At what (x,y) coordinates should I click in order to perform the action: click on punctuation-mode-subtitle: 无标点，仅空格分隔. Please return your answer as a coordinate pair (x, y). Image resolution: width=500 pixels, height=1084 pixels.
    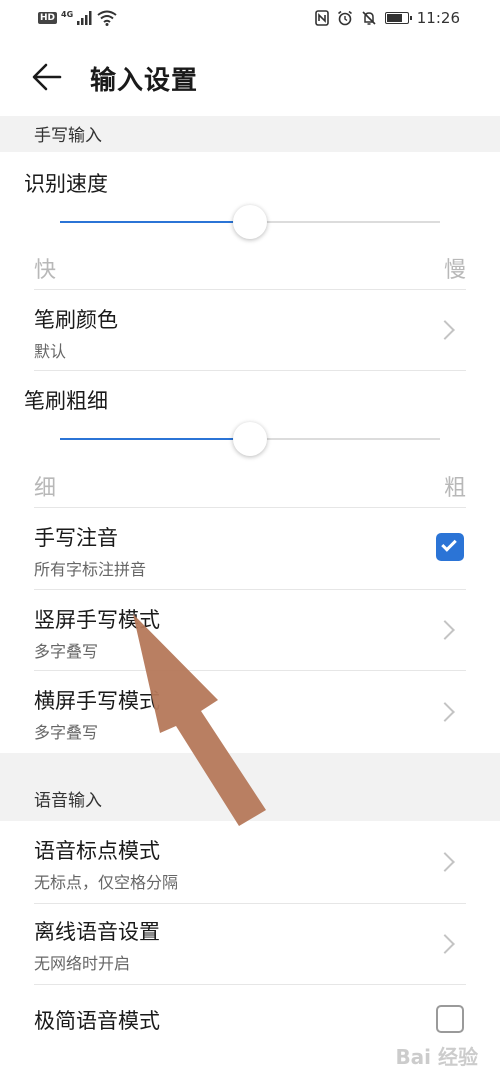
    Looking at the image, I should click on (106, 882).